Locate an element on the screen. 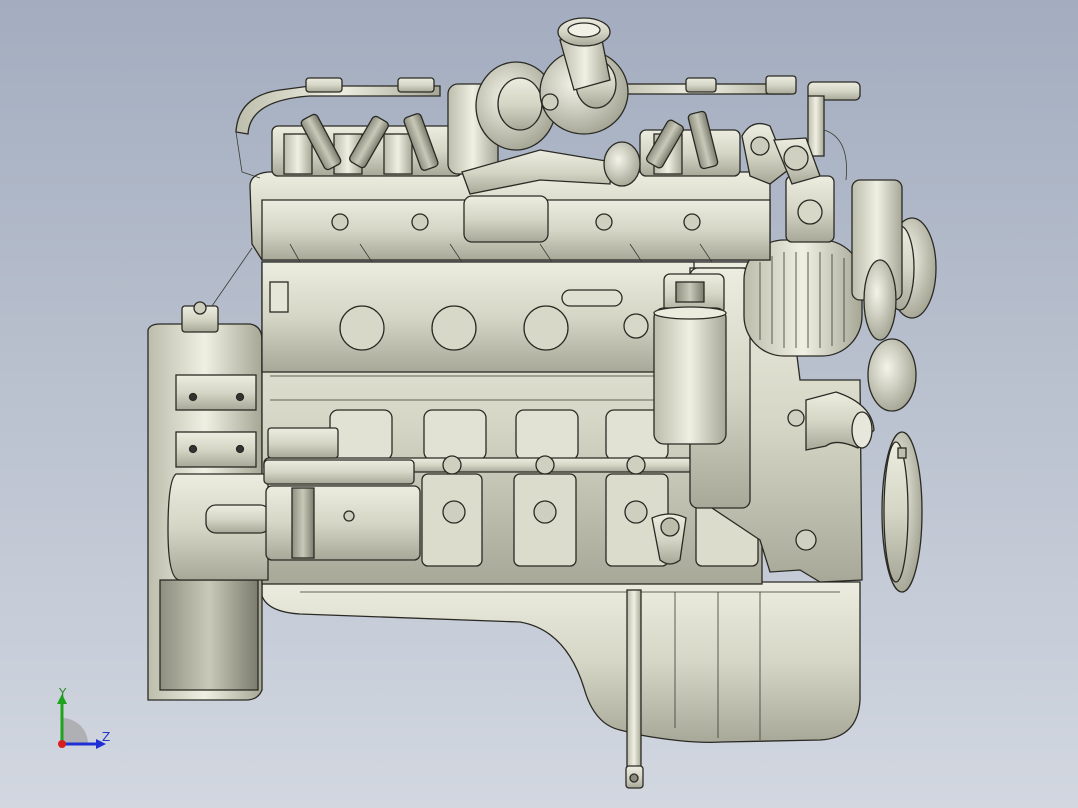  dipstick-bracket is located at coordinates (634, 679).